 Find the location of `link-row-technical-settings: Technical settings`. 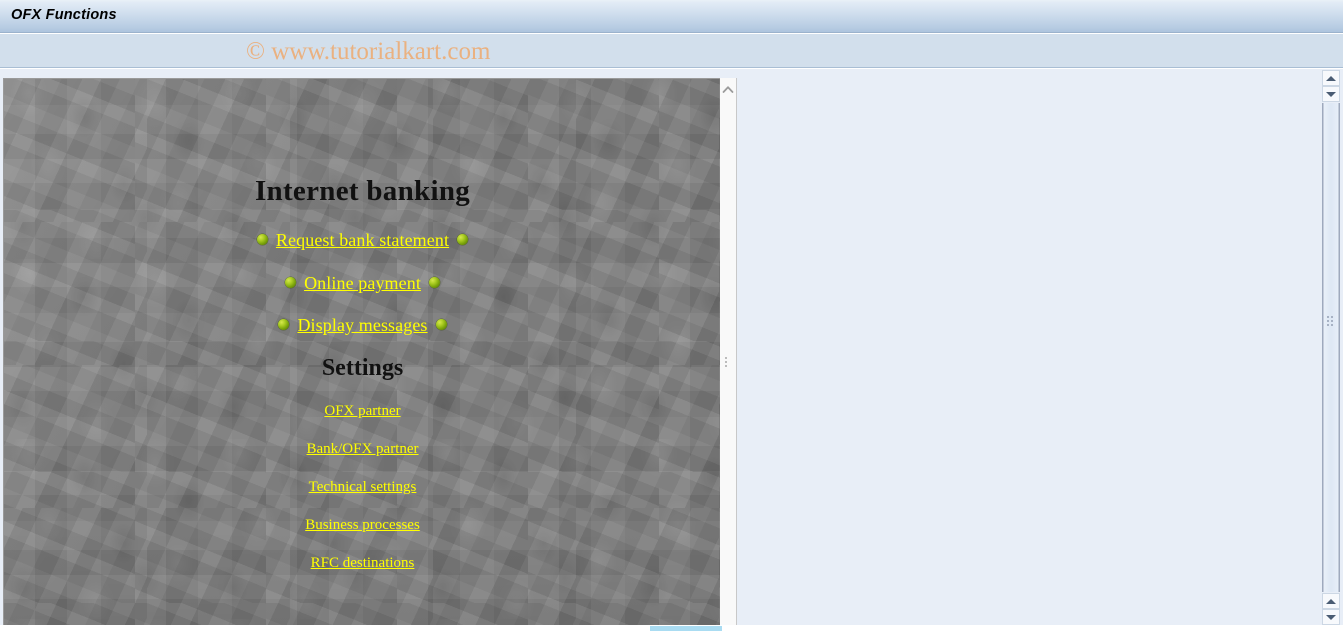

link-row-technical-settings: Technical settings is located at coordinates (362, 487).